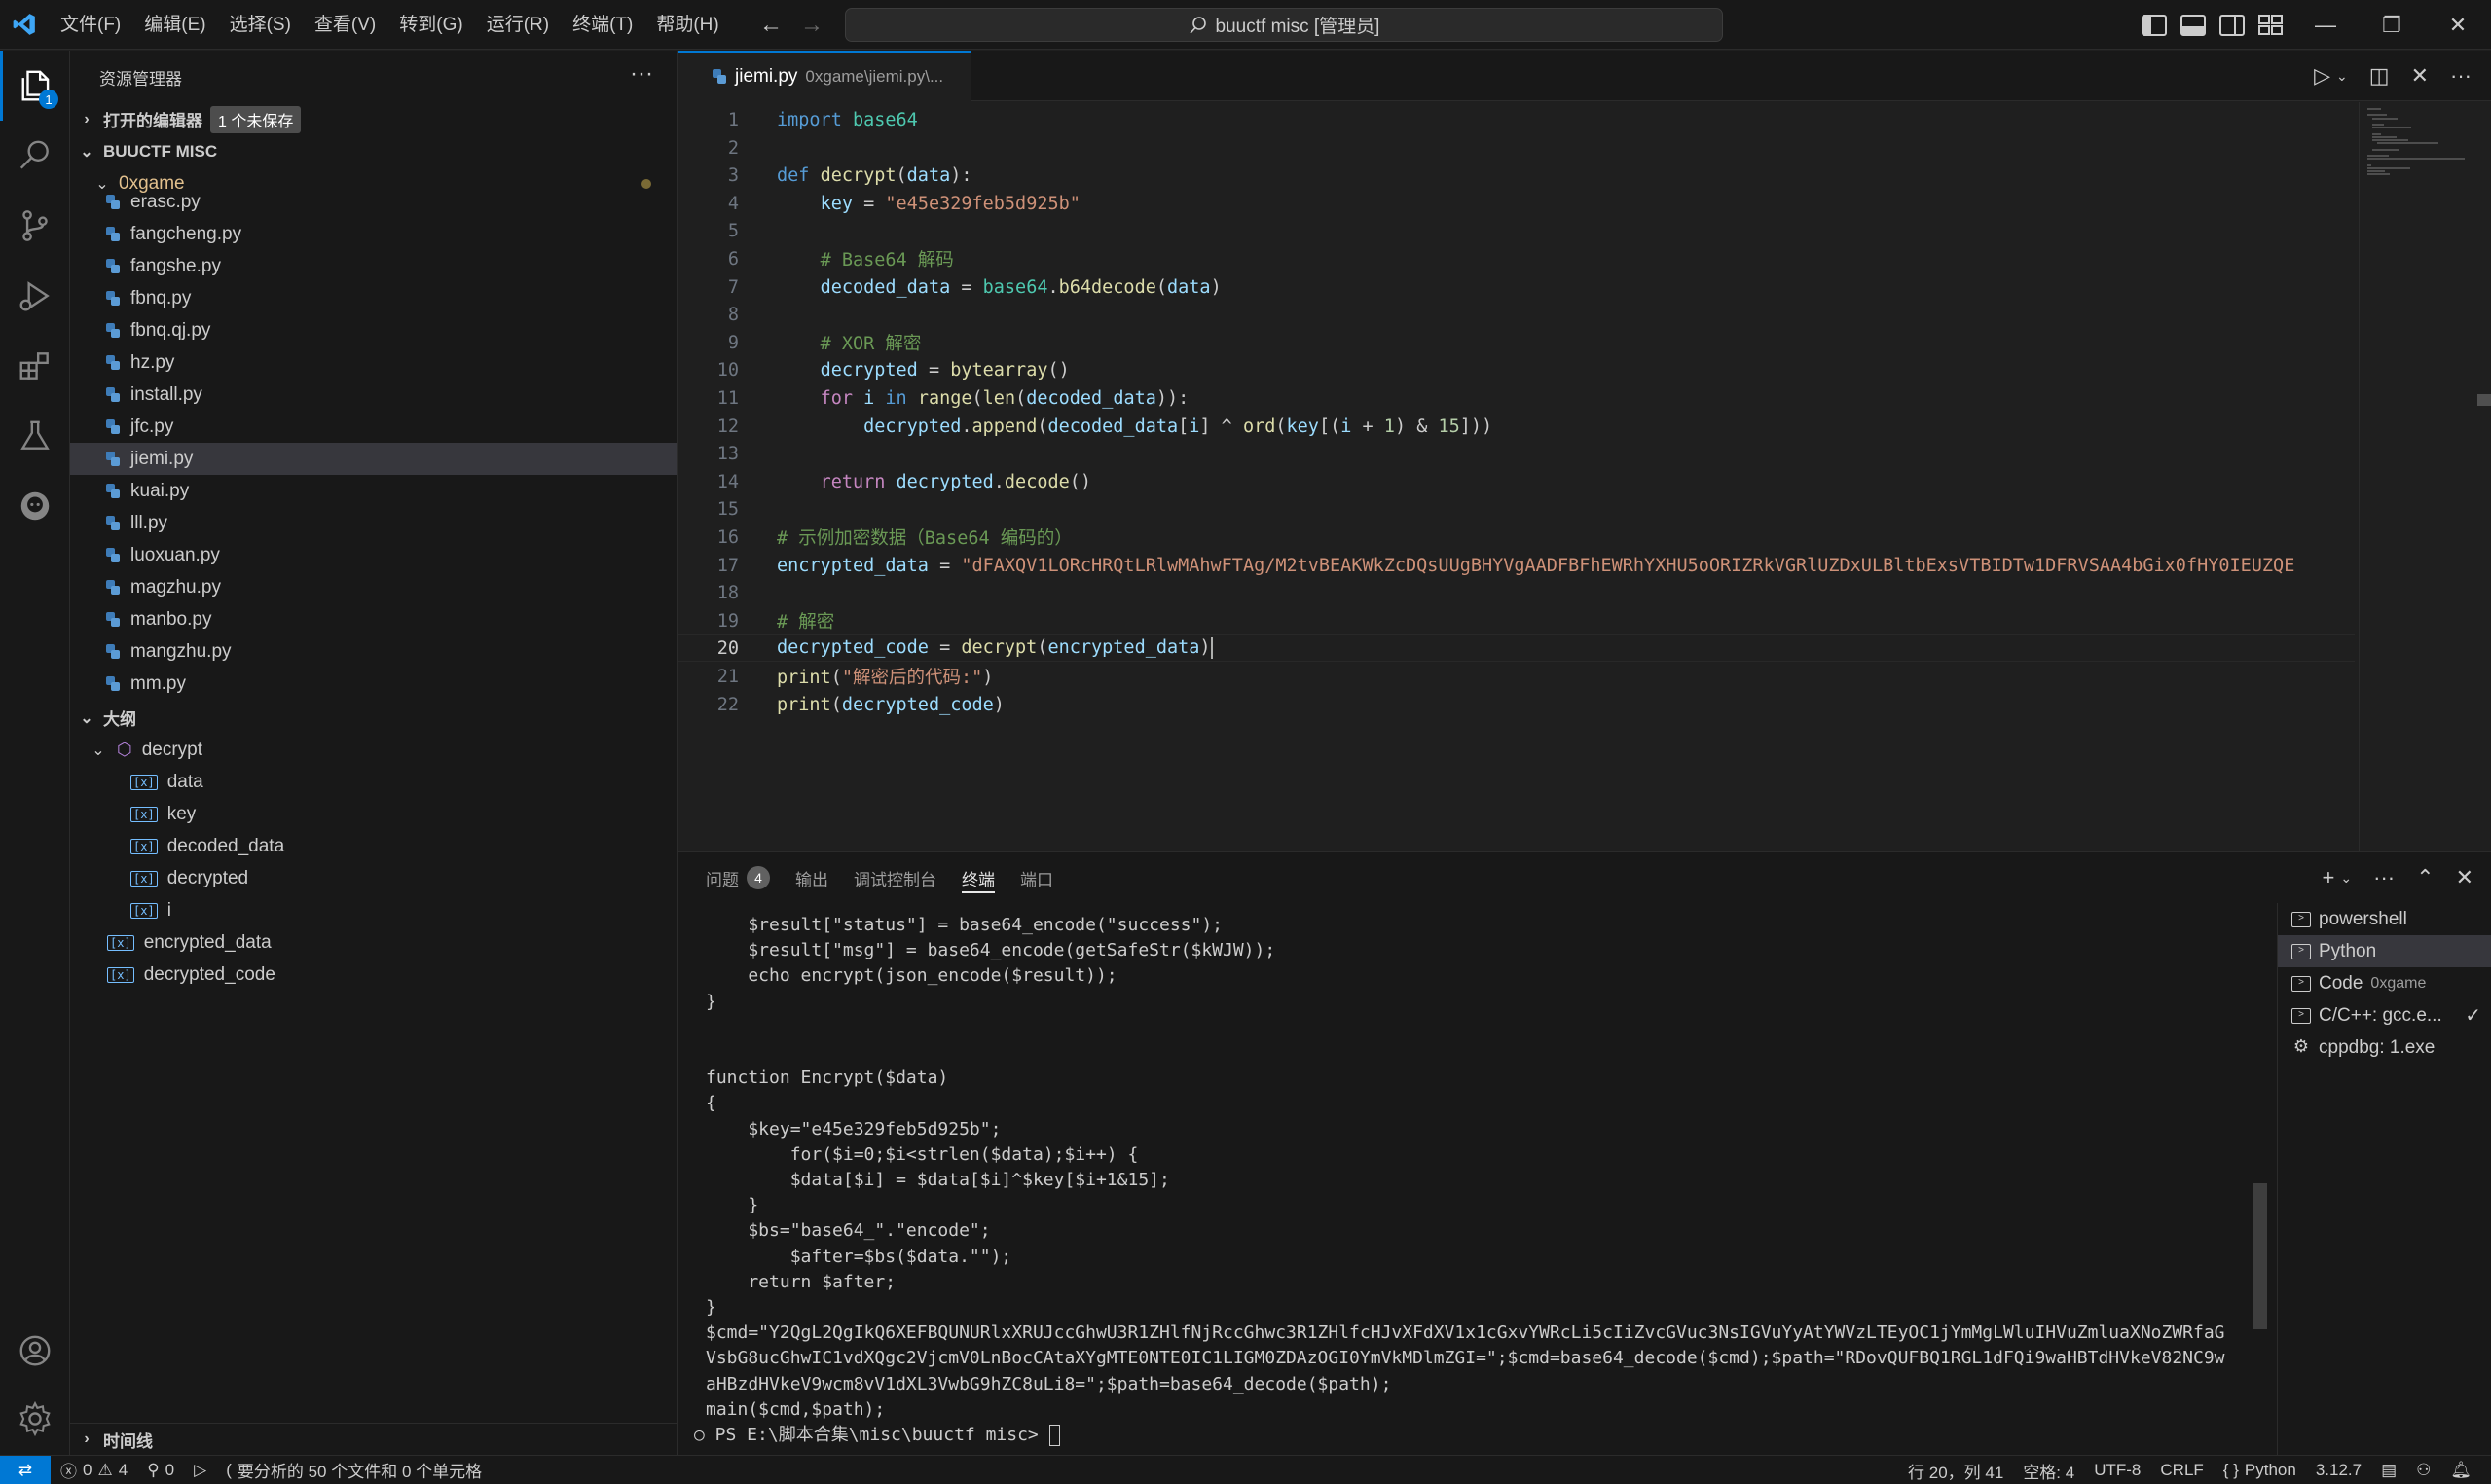 This screenshot has height=1484, width=2491. I want to click on code-line: 3 def decrypt(data):, so click(1516, 176).